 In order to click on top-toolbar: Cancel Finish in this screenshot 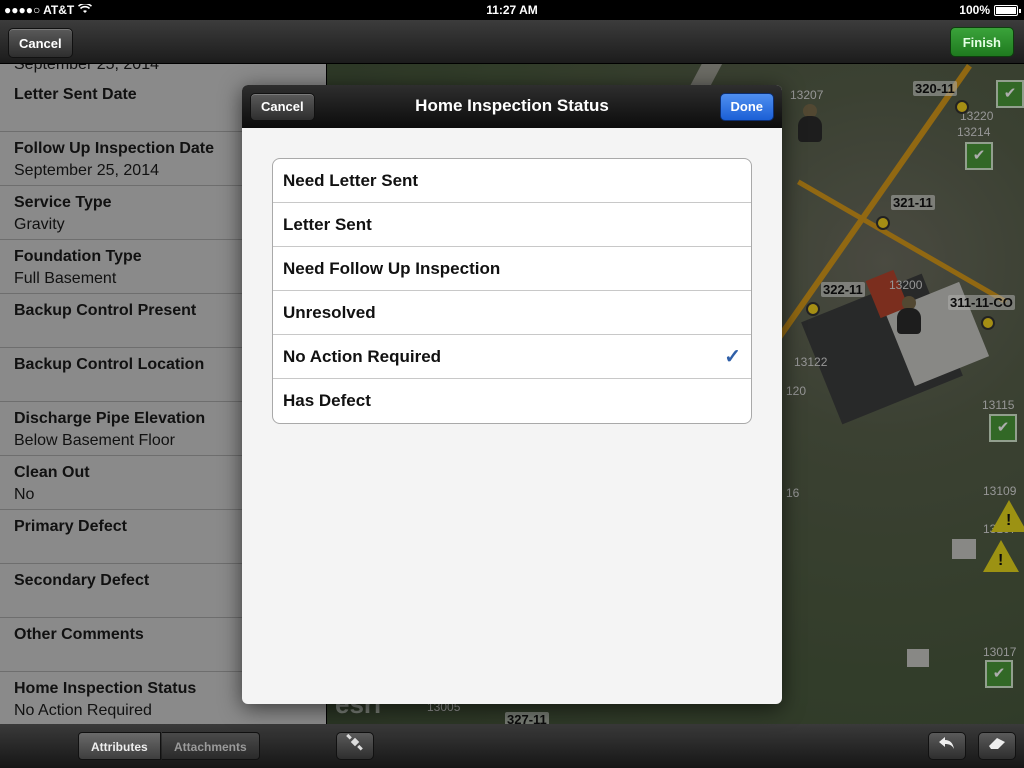, I will do `click(512, 42)`.